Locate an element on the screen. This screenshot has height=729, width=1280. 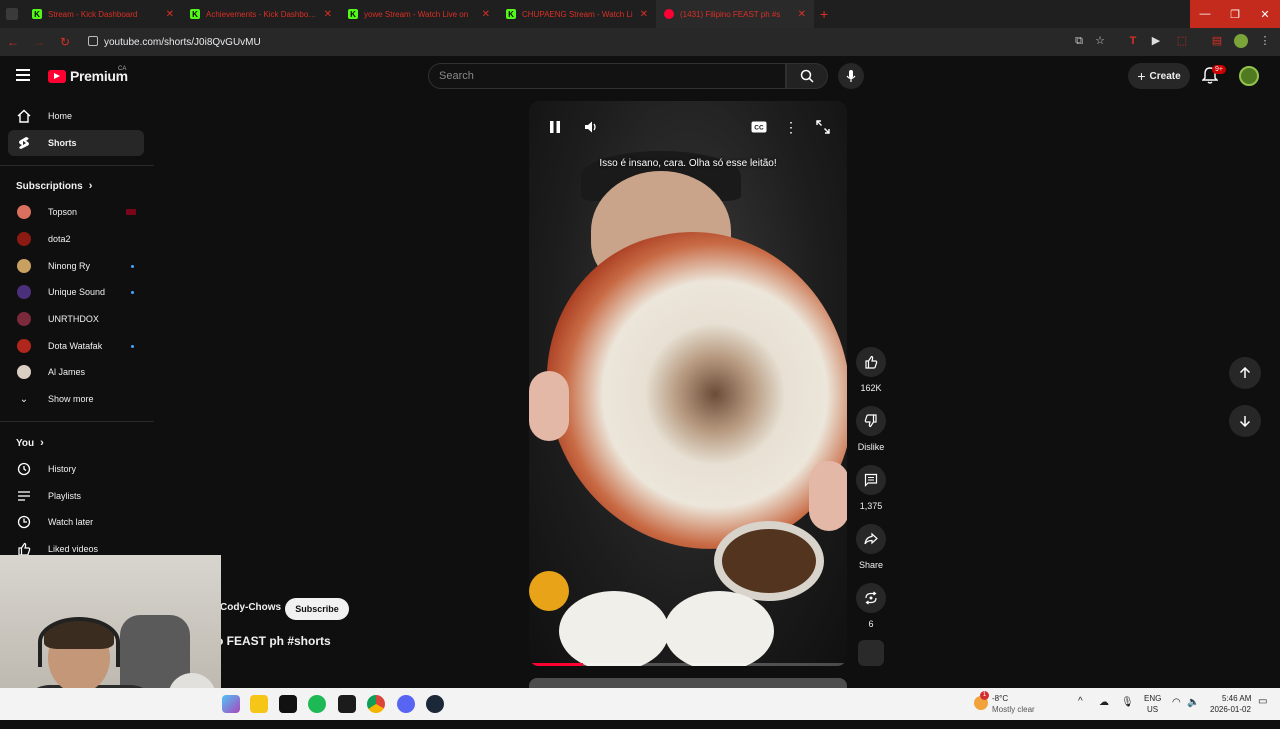
search-button is located at coordinates (807, 76).